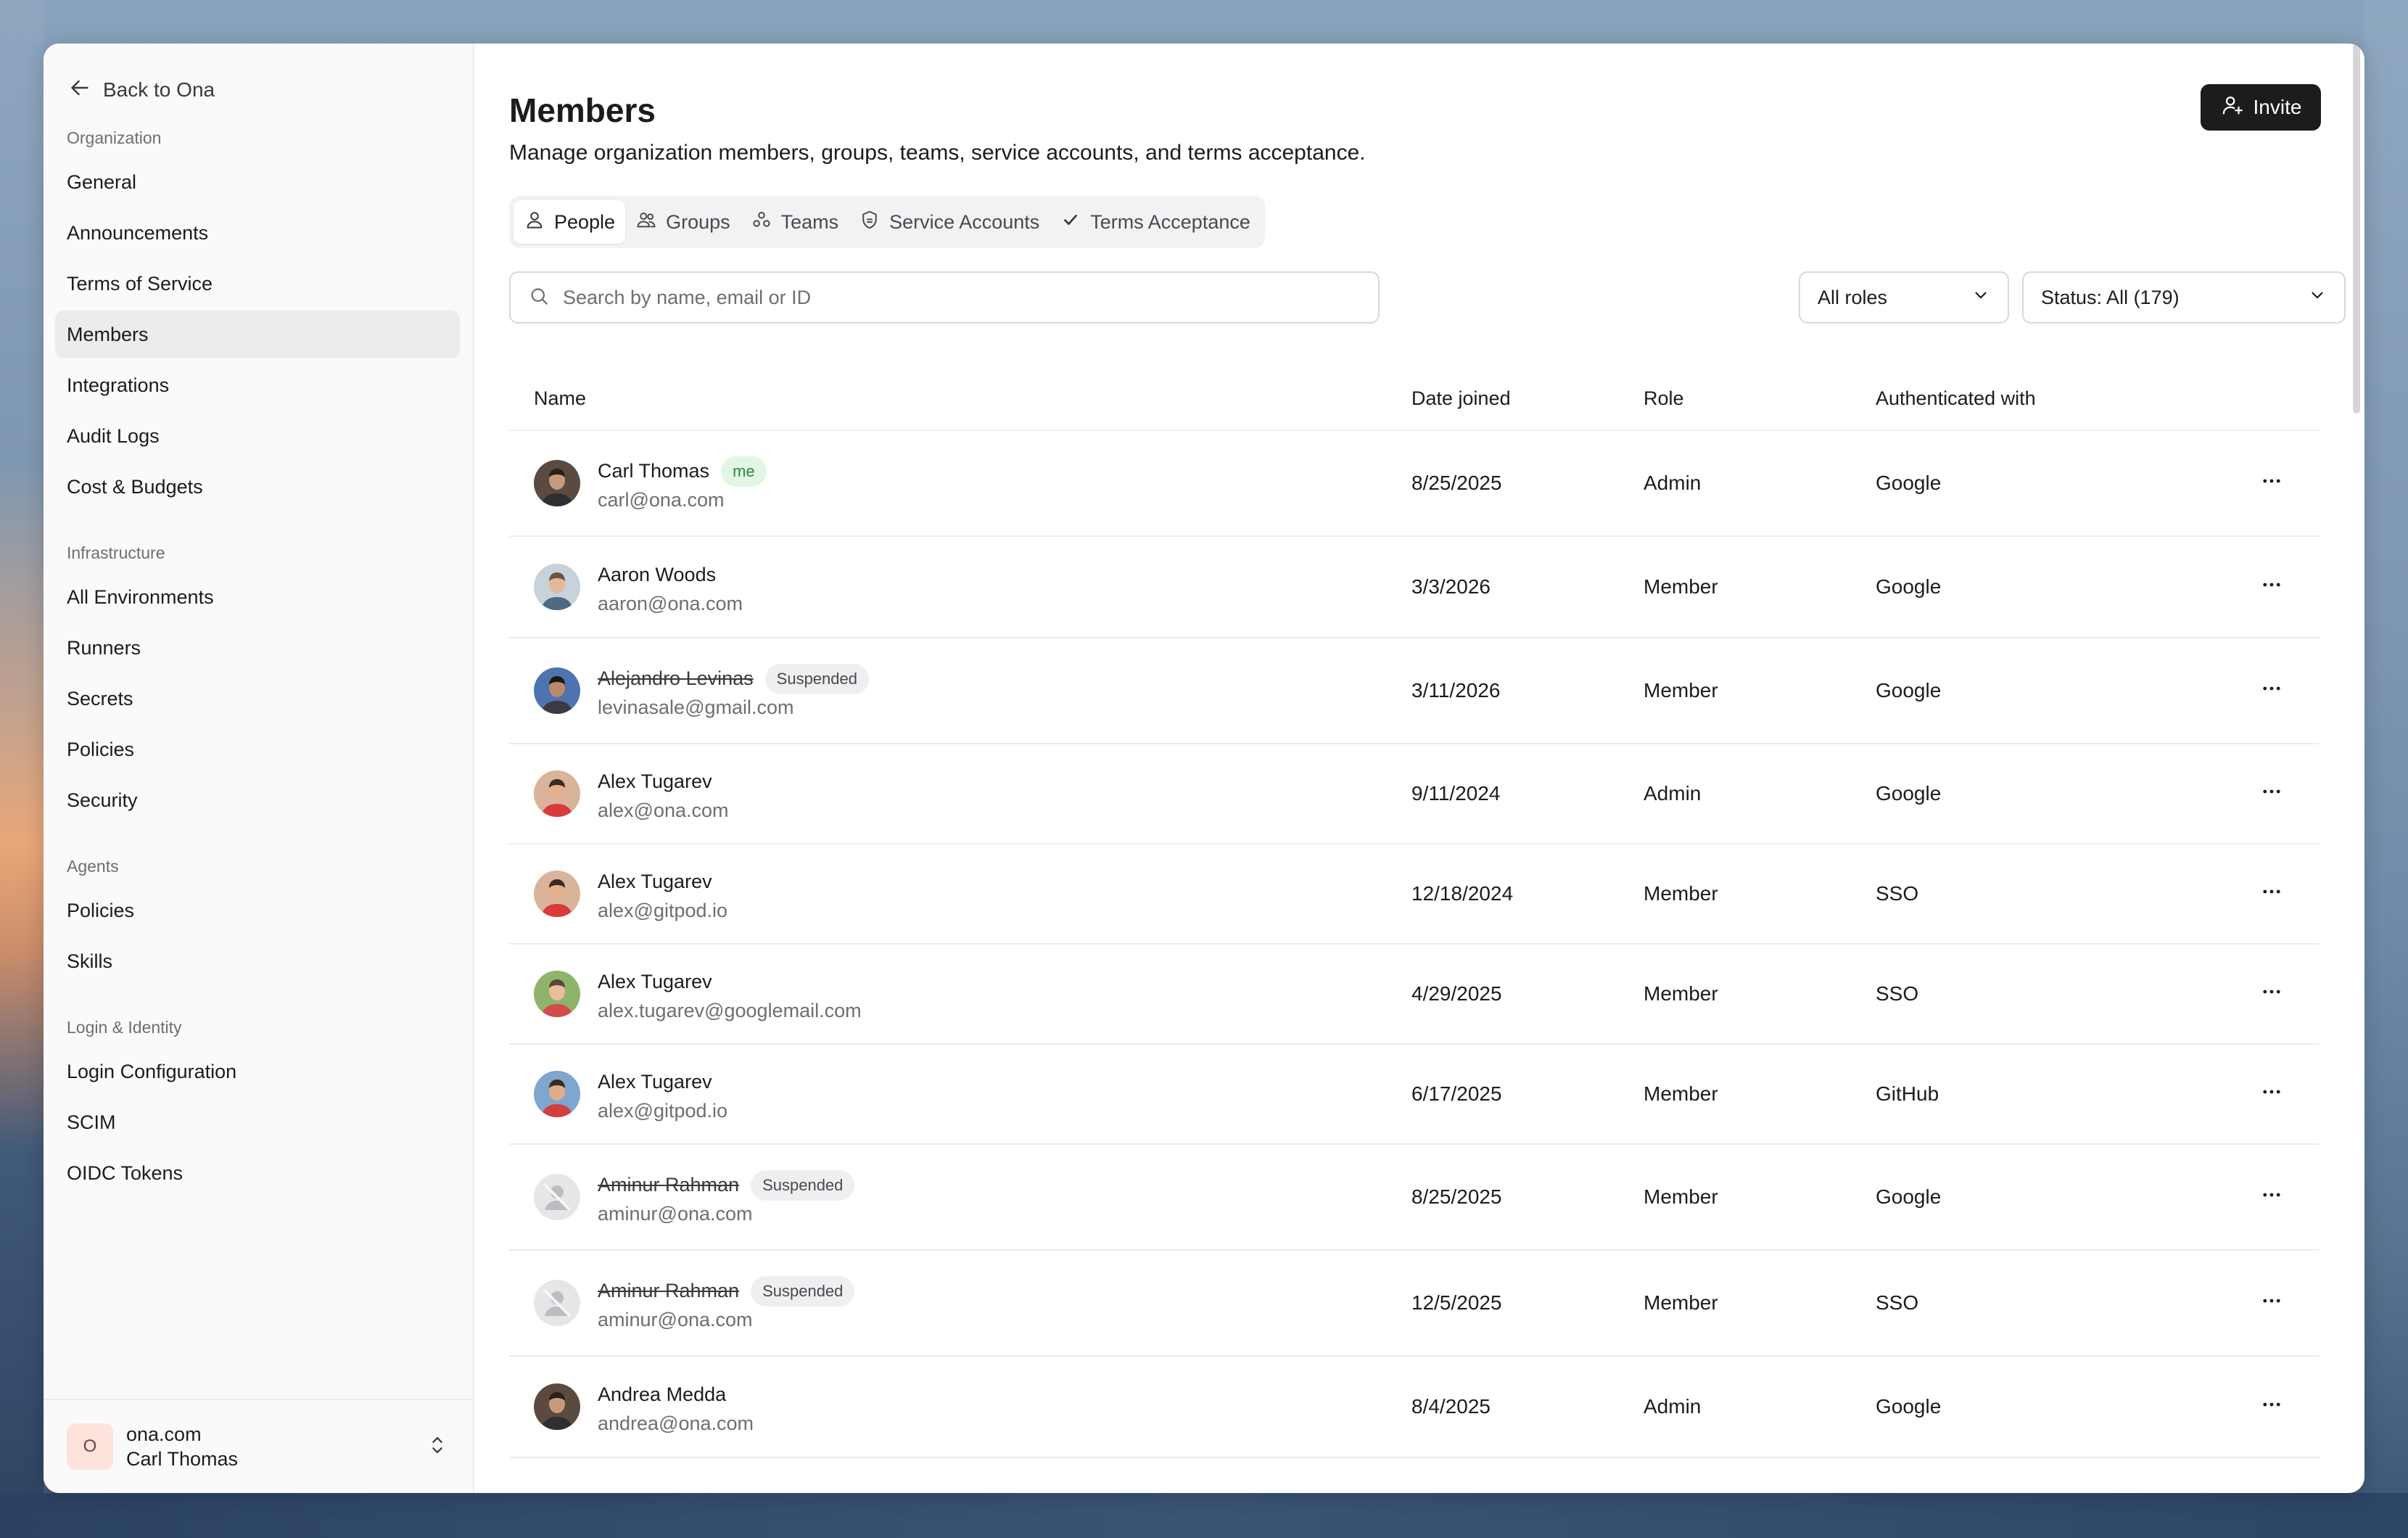 The height and width of the screenshot is (1538, 2408). I want to click on avatar-placeholder-icon, so click(557, 1303).